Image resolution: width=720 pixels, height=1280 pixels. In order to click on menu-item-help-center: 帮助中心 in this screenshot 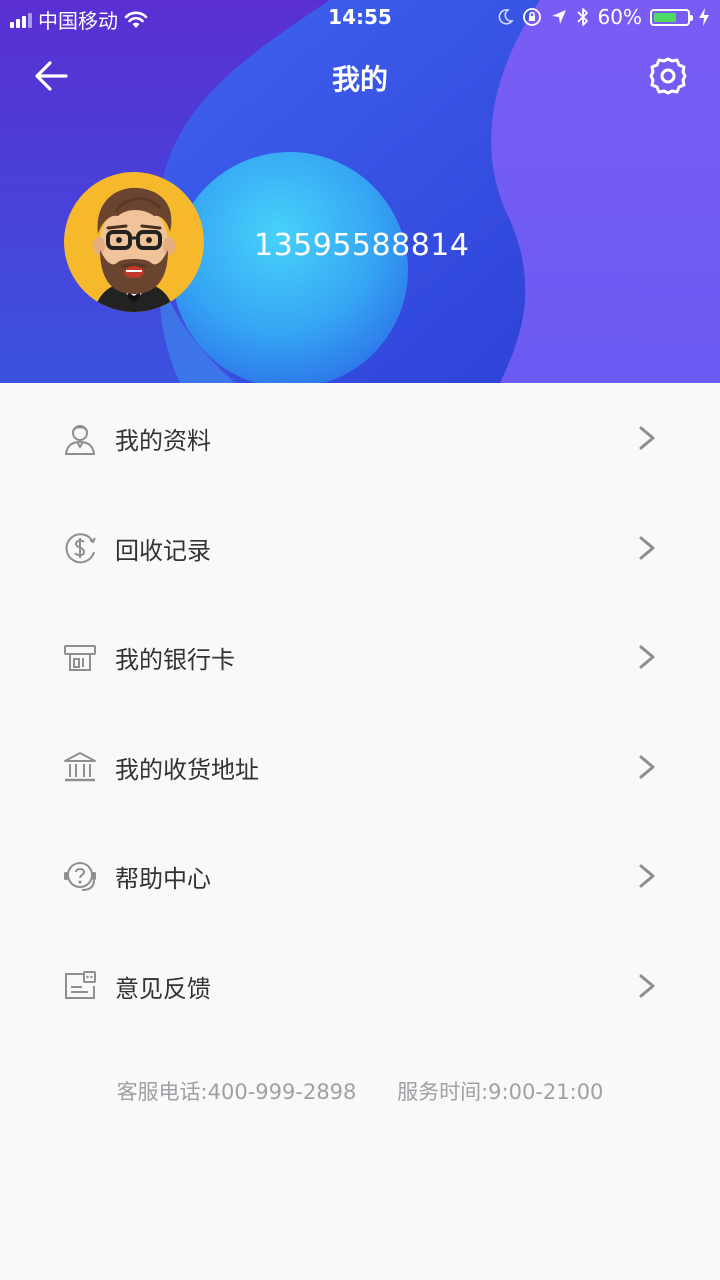, I will do `click(360, 876)`.